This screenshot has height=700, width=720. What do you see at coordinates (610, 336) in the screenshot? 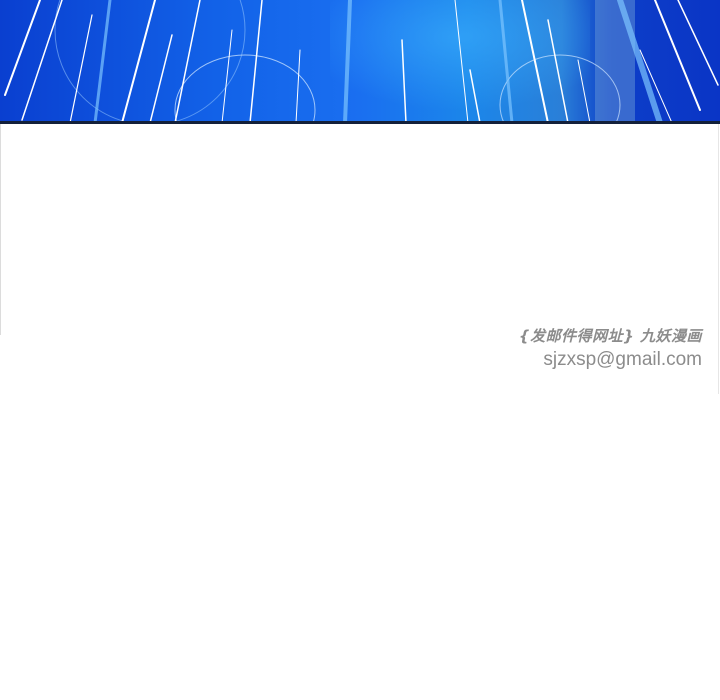
I see `watermark-site-text: {发邮件得网址} 九妖漫画` at bounding box center [610, 336].